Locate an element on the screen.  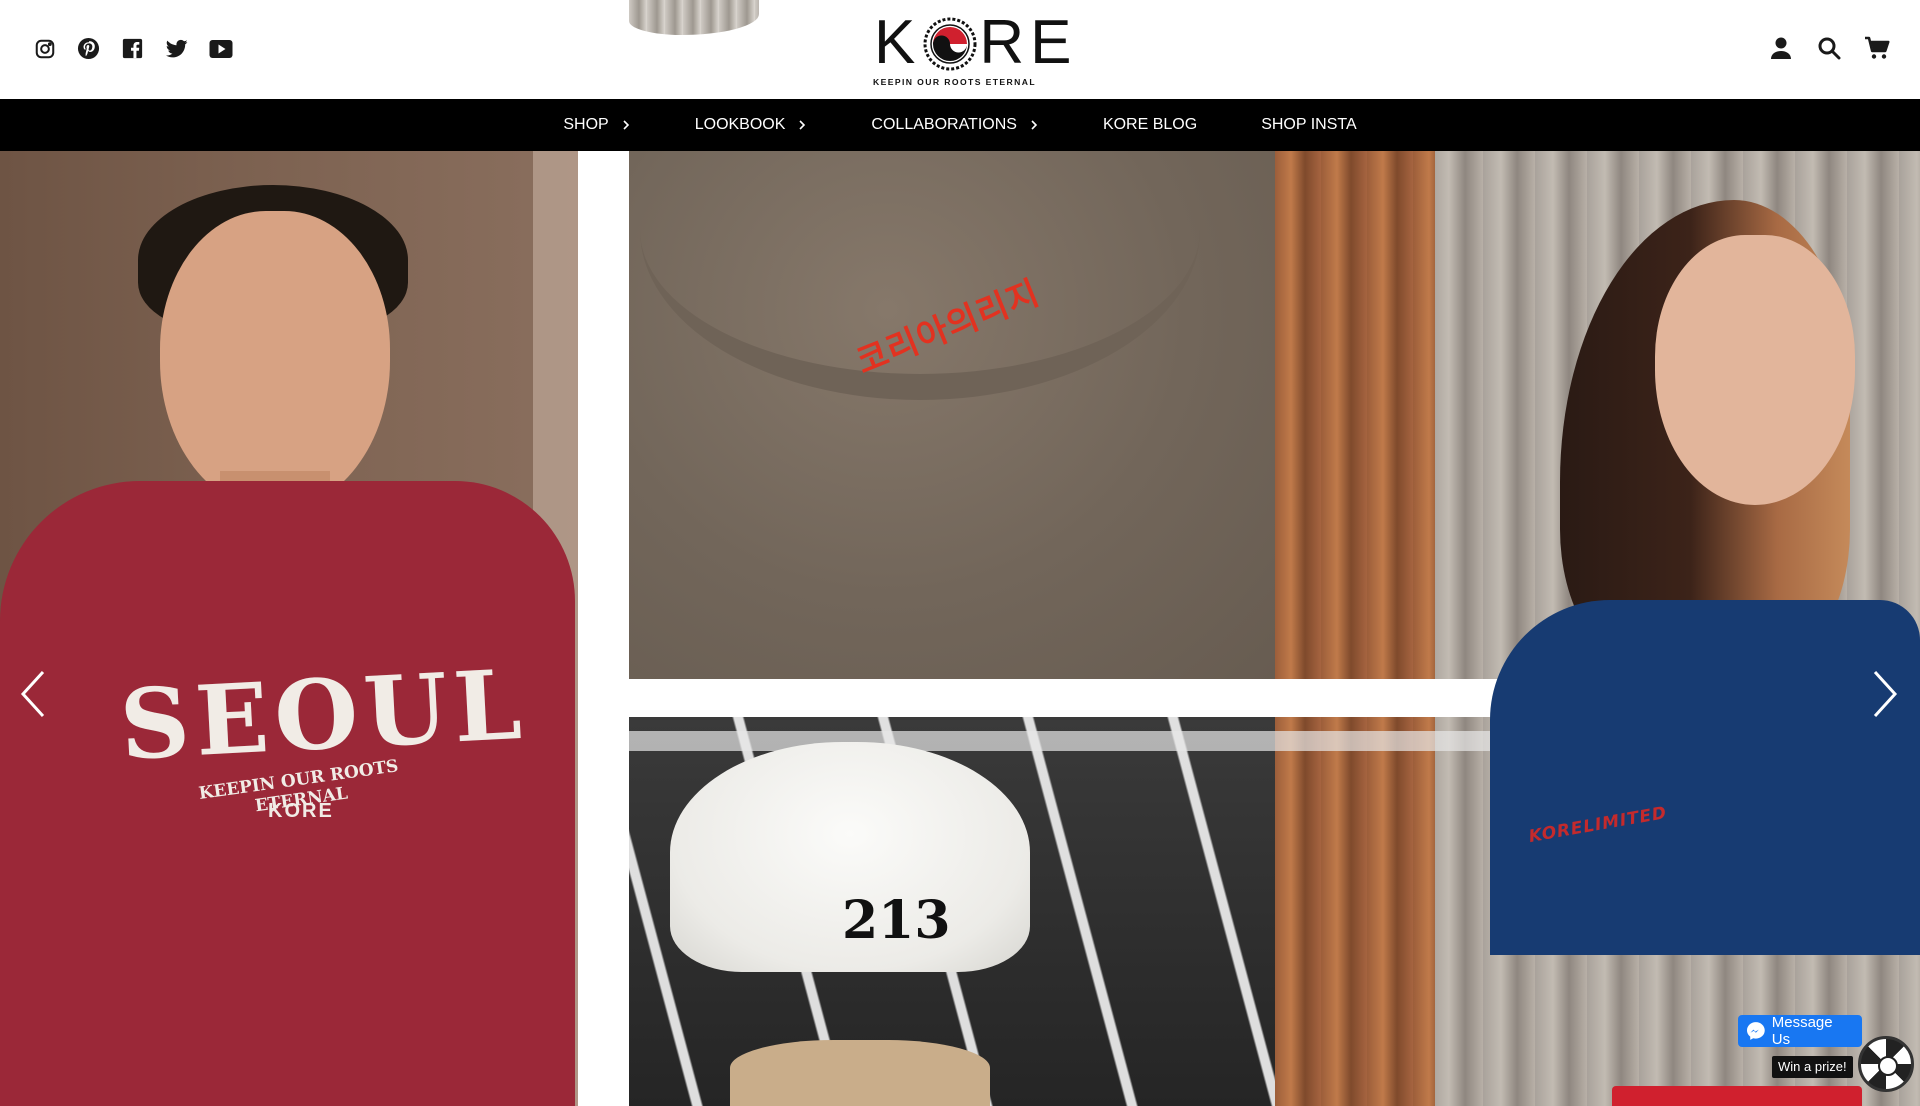
nav-item-shop-insta: SHOP INSTA is located at coordinates (1308, 125).